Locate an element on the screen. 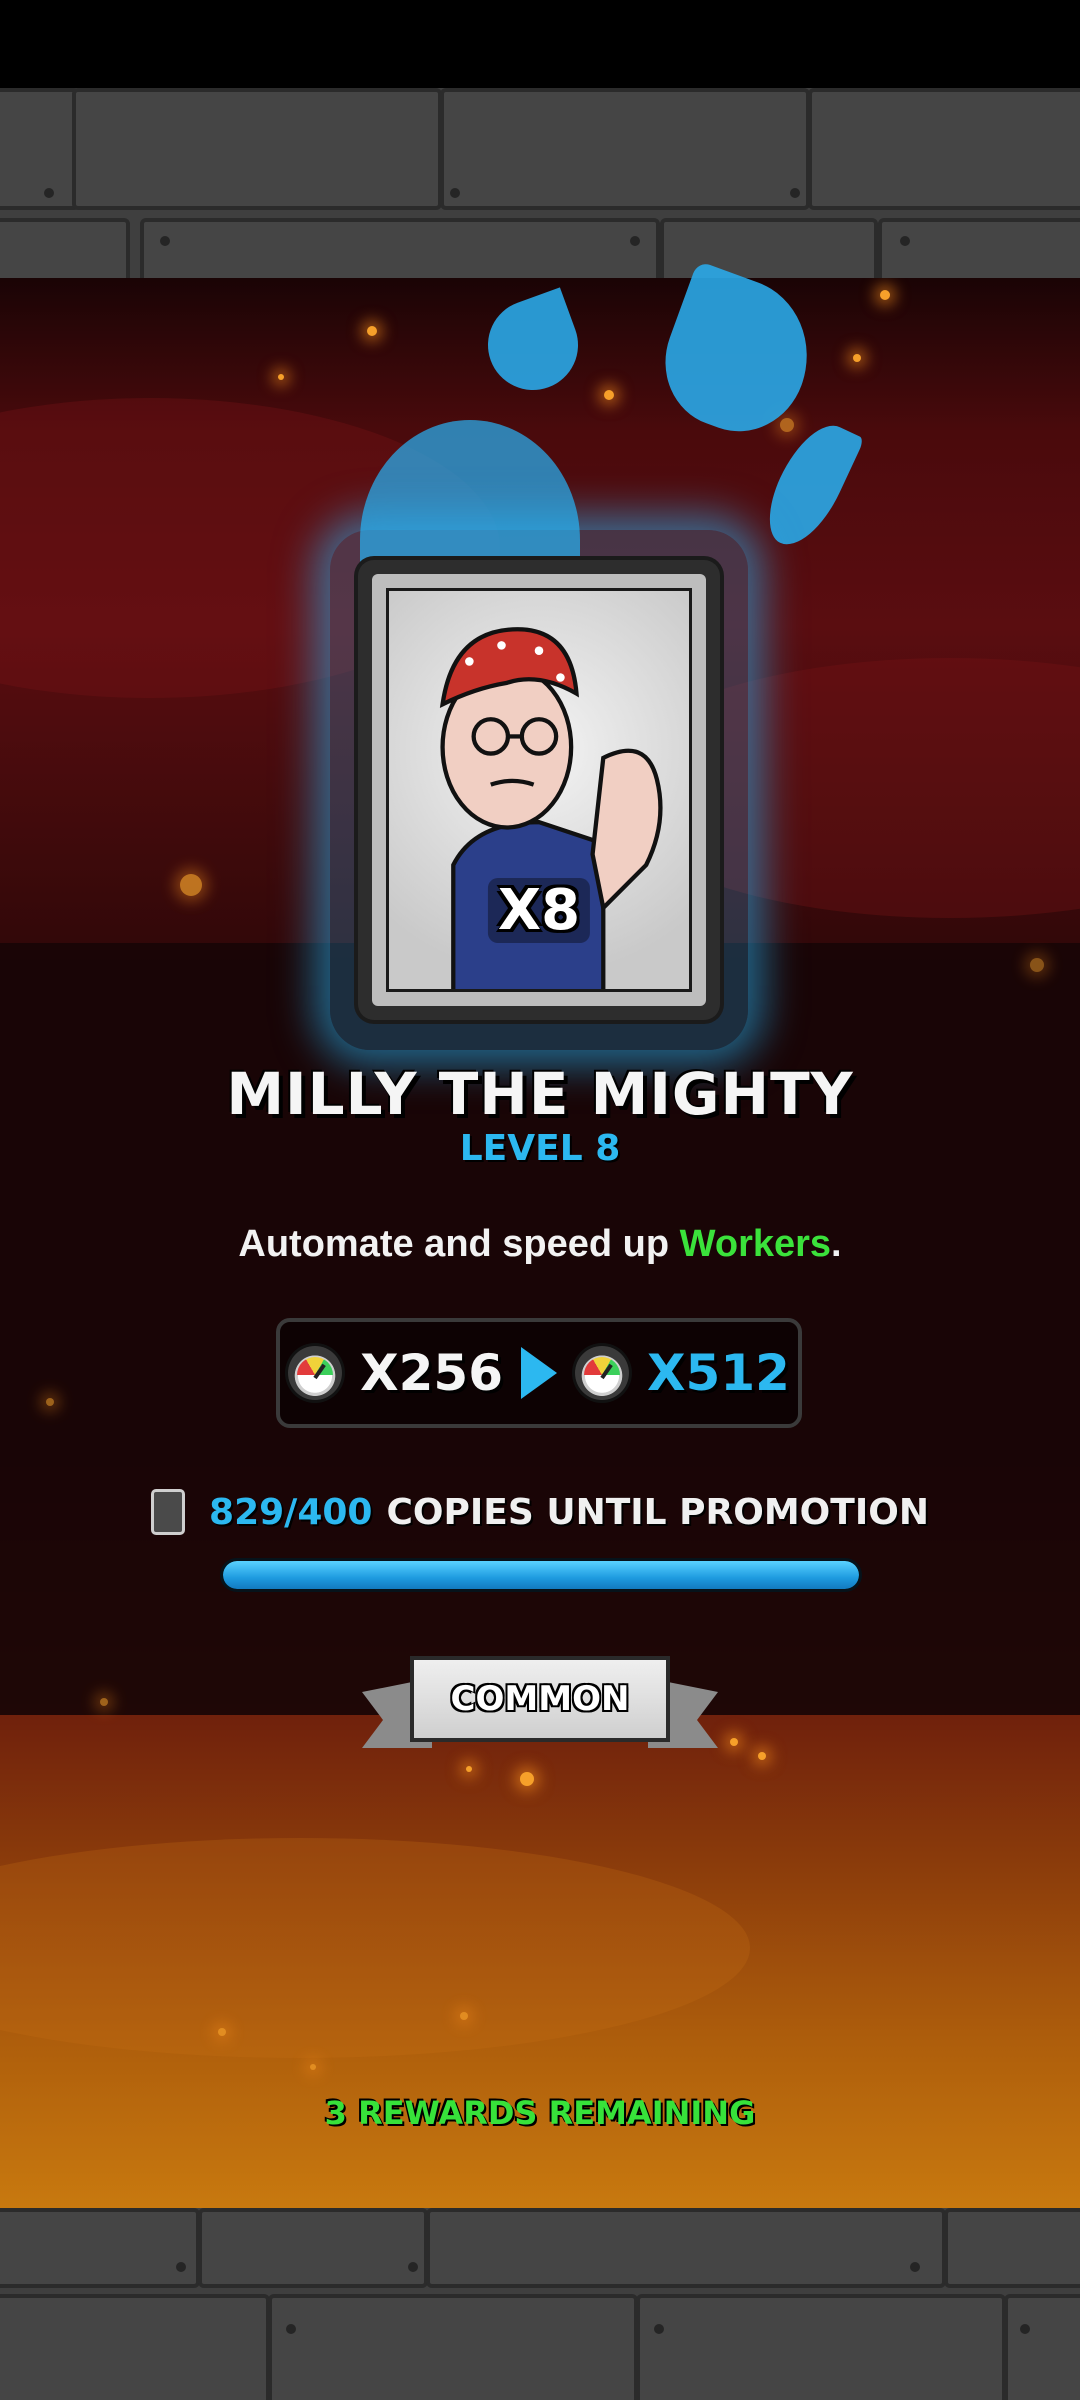 Image resolution: width=1080 pixels, height=2400 pixels. card-frame is located at coordinates (539, 790).